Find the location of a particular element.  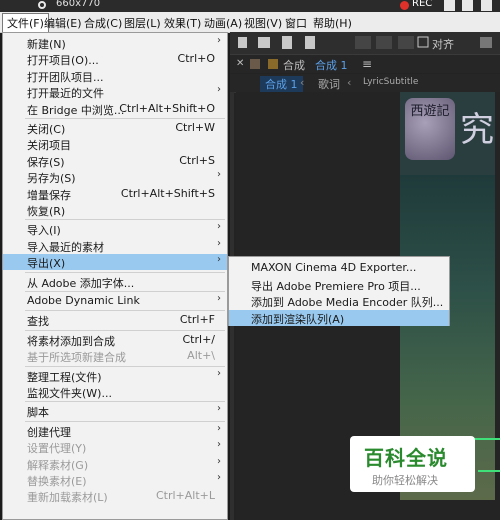

nav-comp-1: 合成 1 is located at coordinates (281, 84).